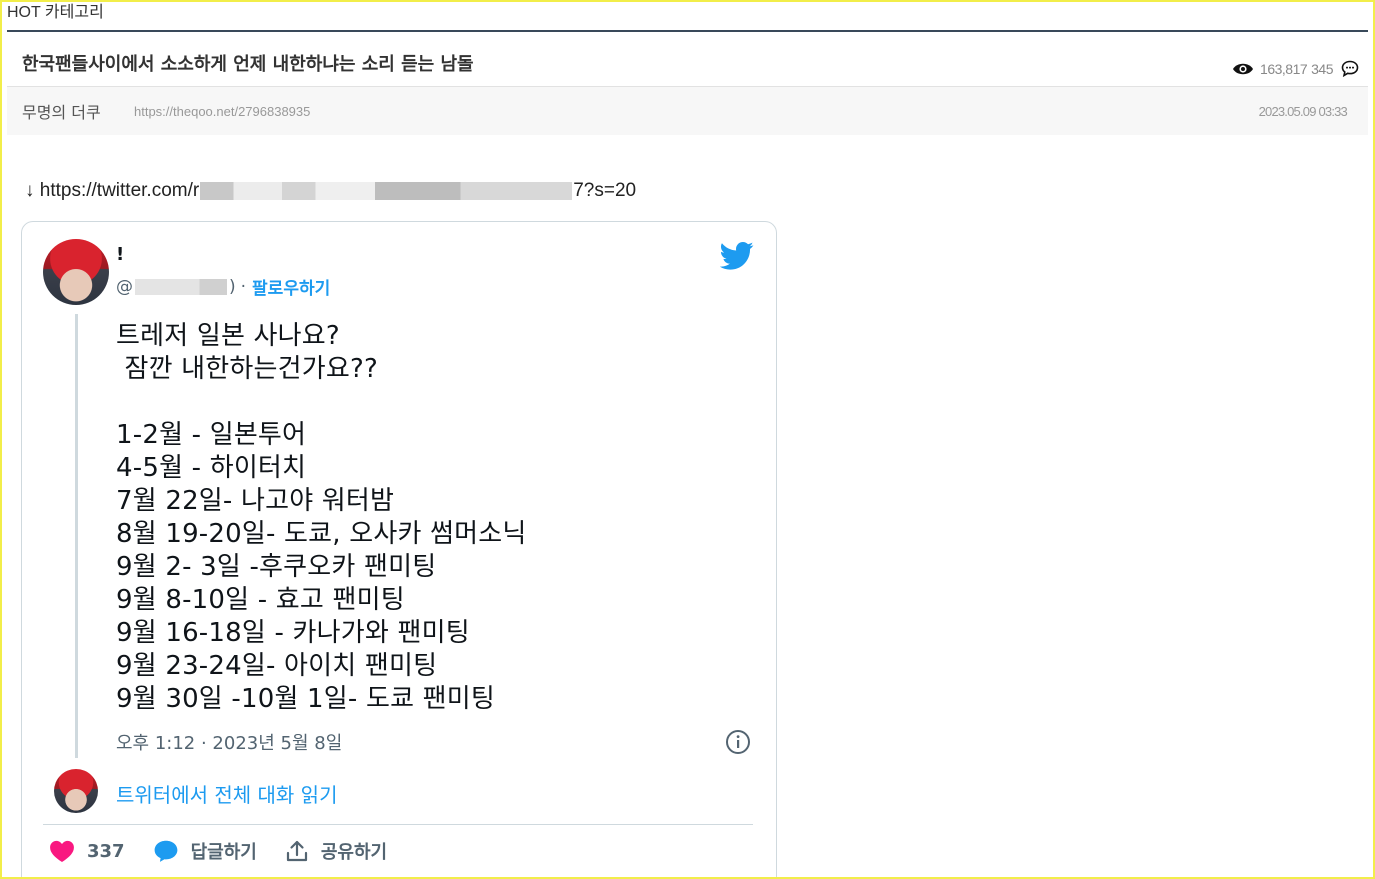  I want to click on tweet-timestamp: 오후 1:12 · 2023년 5월 8일, so click(229, 742).